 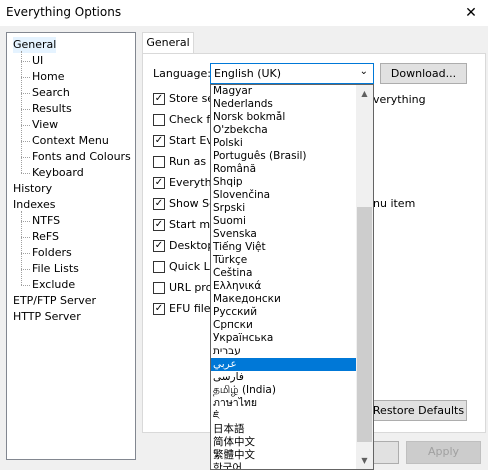 What do you see at coordinates (284, 351) in the screenshot?
I see `language-option: עברית` at bounding box center [284, 351].